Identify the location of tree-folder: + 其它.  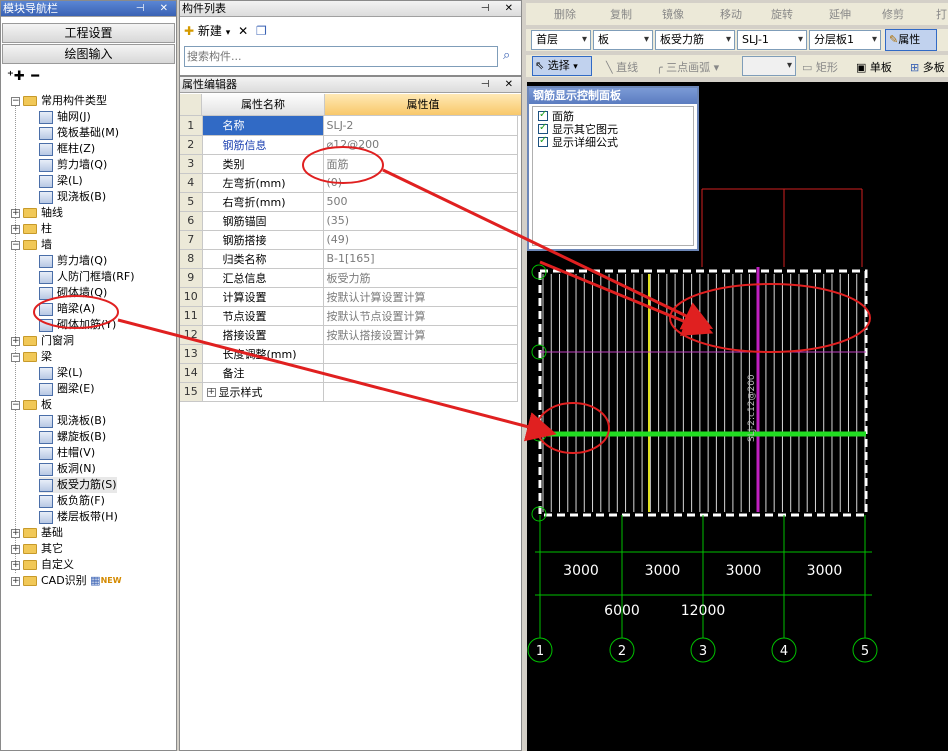
(37, 549).